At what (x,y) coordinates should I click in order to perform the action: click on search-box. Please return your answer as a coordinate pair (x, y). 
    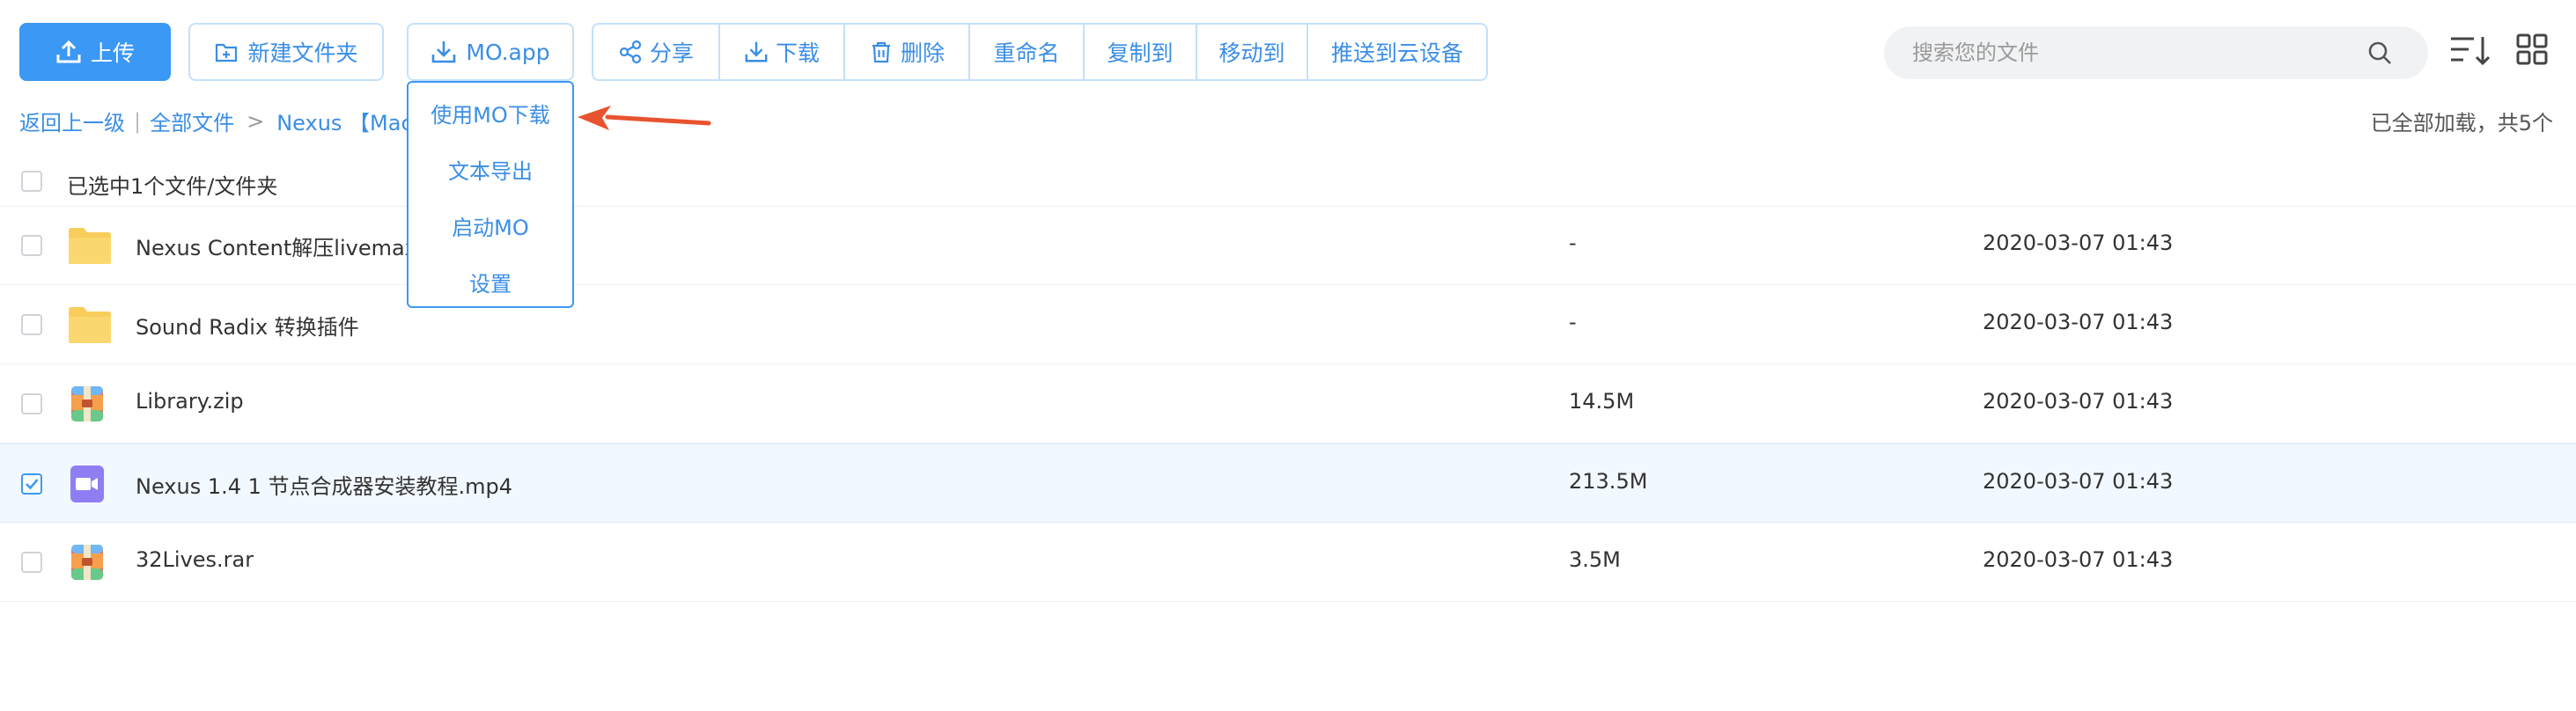
    Looking at the image, I should click on (2156, 52).